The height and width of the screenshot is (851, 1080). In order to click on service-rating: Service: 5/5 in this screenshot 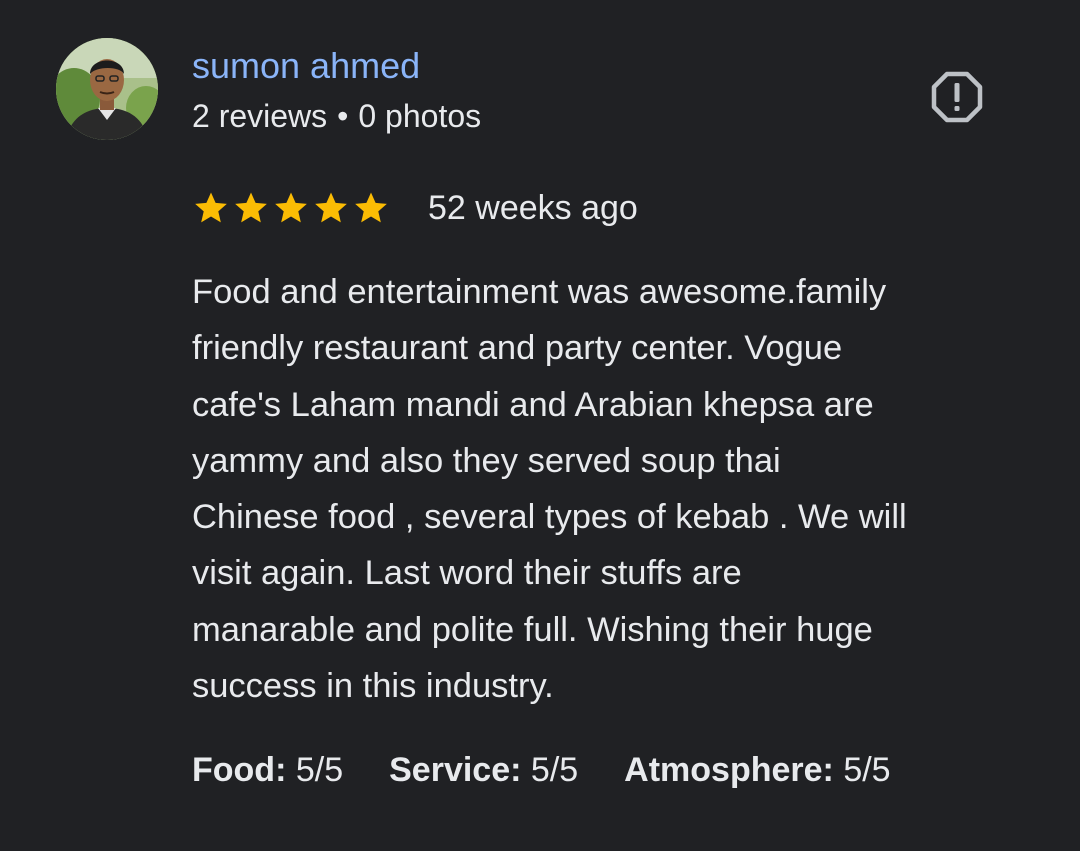, I will do `click(483, 770)`.